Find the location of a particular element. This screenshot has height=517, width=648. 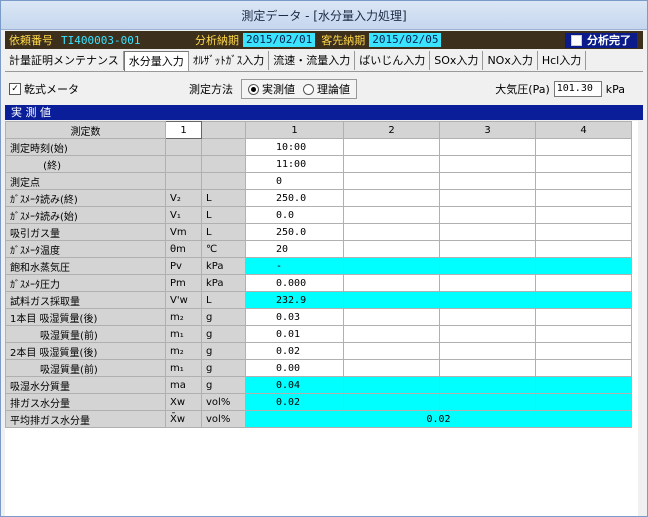

row-label: 2本目 吸湿質量(後) is located at coordinates (85, 351).